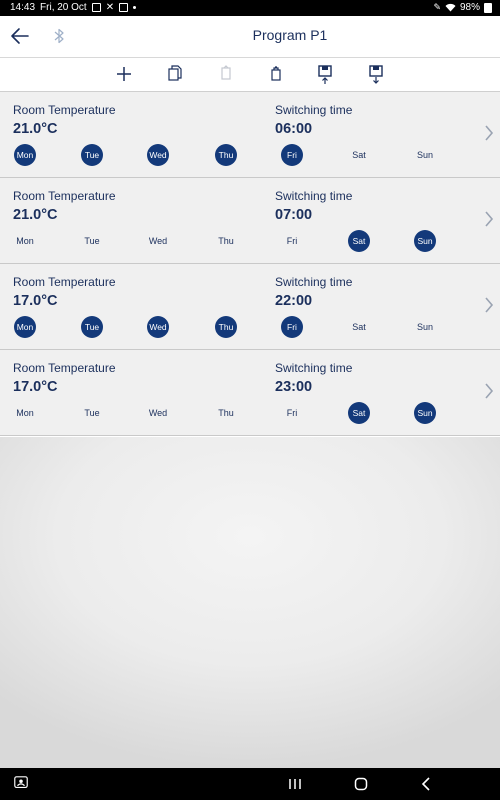 The height and width of the screenshot is (800, 500). What do you see at coordinates (124, 7) in the screenshot?
I see `photo-icon` at bounding box center [124, 7].